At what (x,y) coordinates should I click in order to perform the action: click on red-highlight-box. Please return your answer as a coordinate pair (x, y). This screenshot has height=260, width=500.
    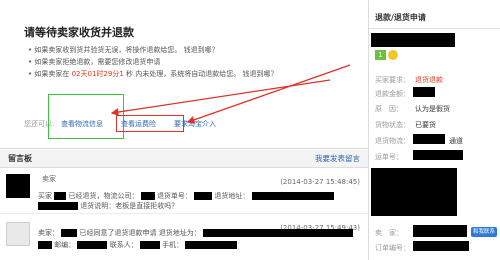
    Looking at the image, I should click on (150, 123).